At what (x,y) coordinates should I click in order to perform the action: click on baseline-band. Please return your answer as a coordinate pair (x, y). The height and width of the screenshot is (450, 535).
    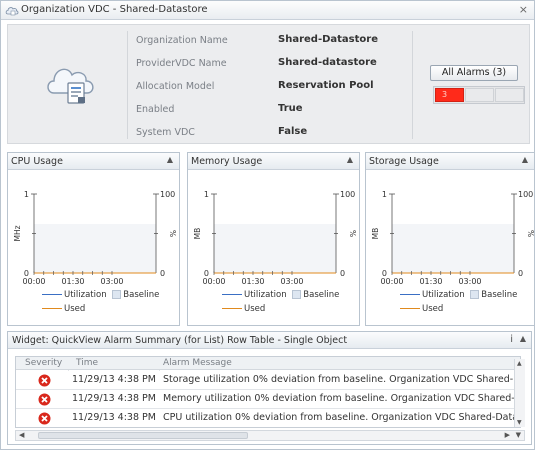
    Looking at the image, I should click on (95, 248).